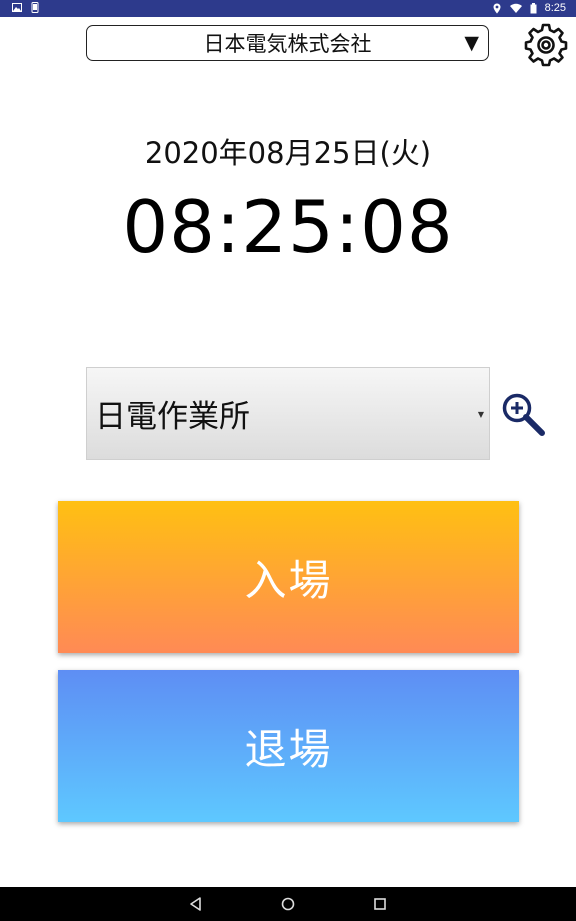 Image resolution: width=576 pixels, height=921 pixels. I want to click on navigation-bar, so click(288, 904).